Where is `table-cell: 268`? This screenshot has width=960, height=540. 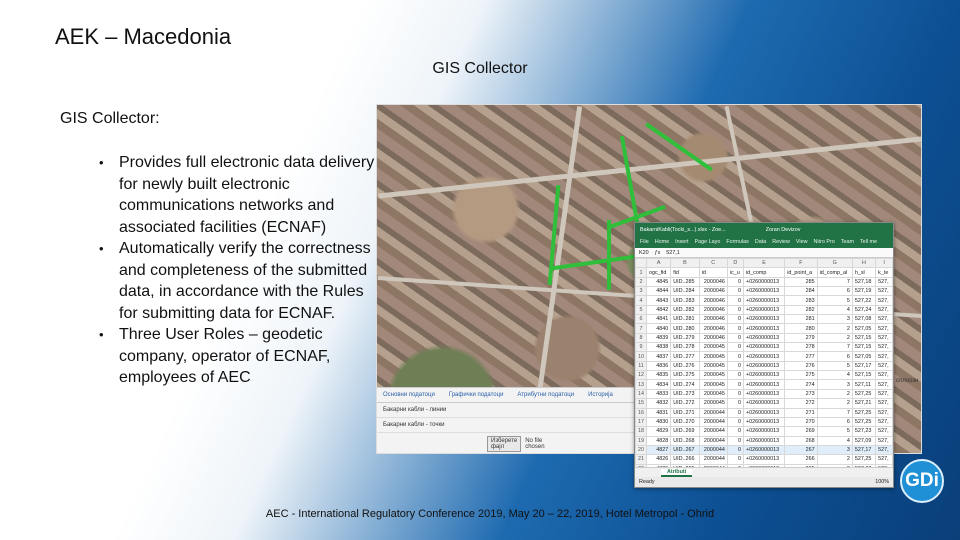 table-cell: 268 is located at coordinates (801, 440).